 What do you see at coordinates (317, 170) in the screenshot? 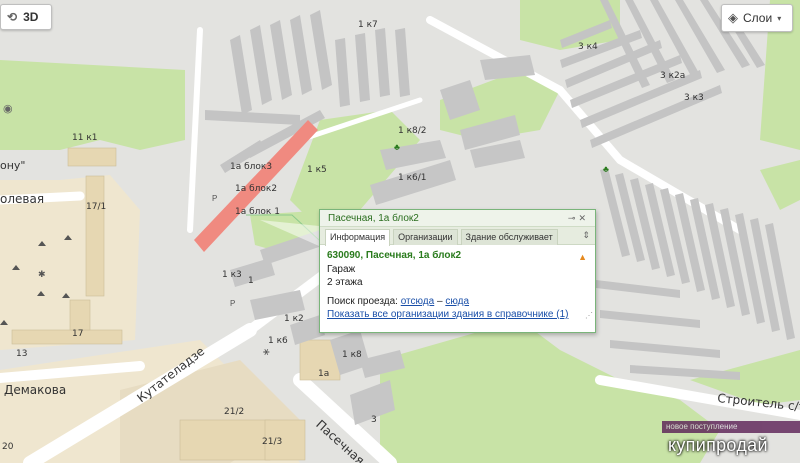
I see `label-1k5: 1 к5` at bounding box center [317, 170].